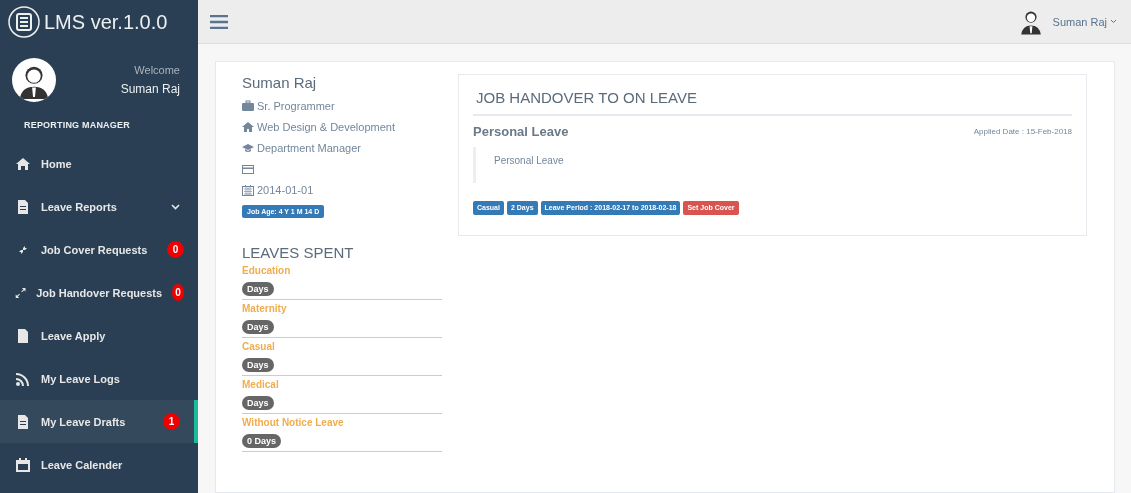 This screenshot has height=493, width=1131. What do you see at coordinates (772, 95) in the screenshot?
I see `card-title: JOB HANDOVER TO ON LEAVE` at bounding box center [772, 95].